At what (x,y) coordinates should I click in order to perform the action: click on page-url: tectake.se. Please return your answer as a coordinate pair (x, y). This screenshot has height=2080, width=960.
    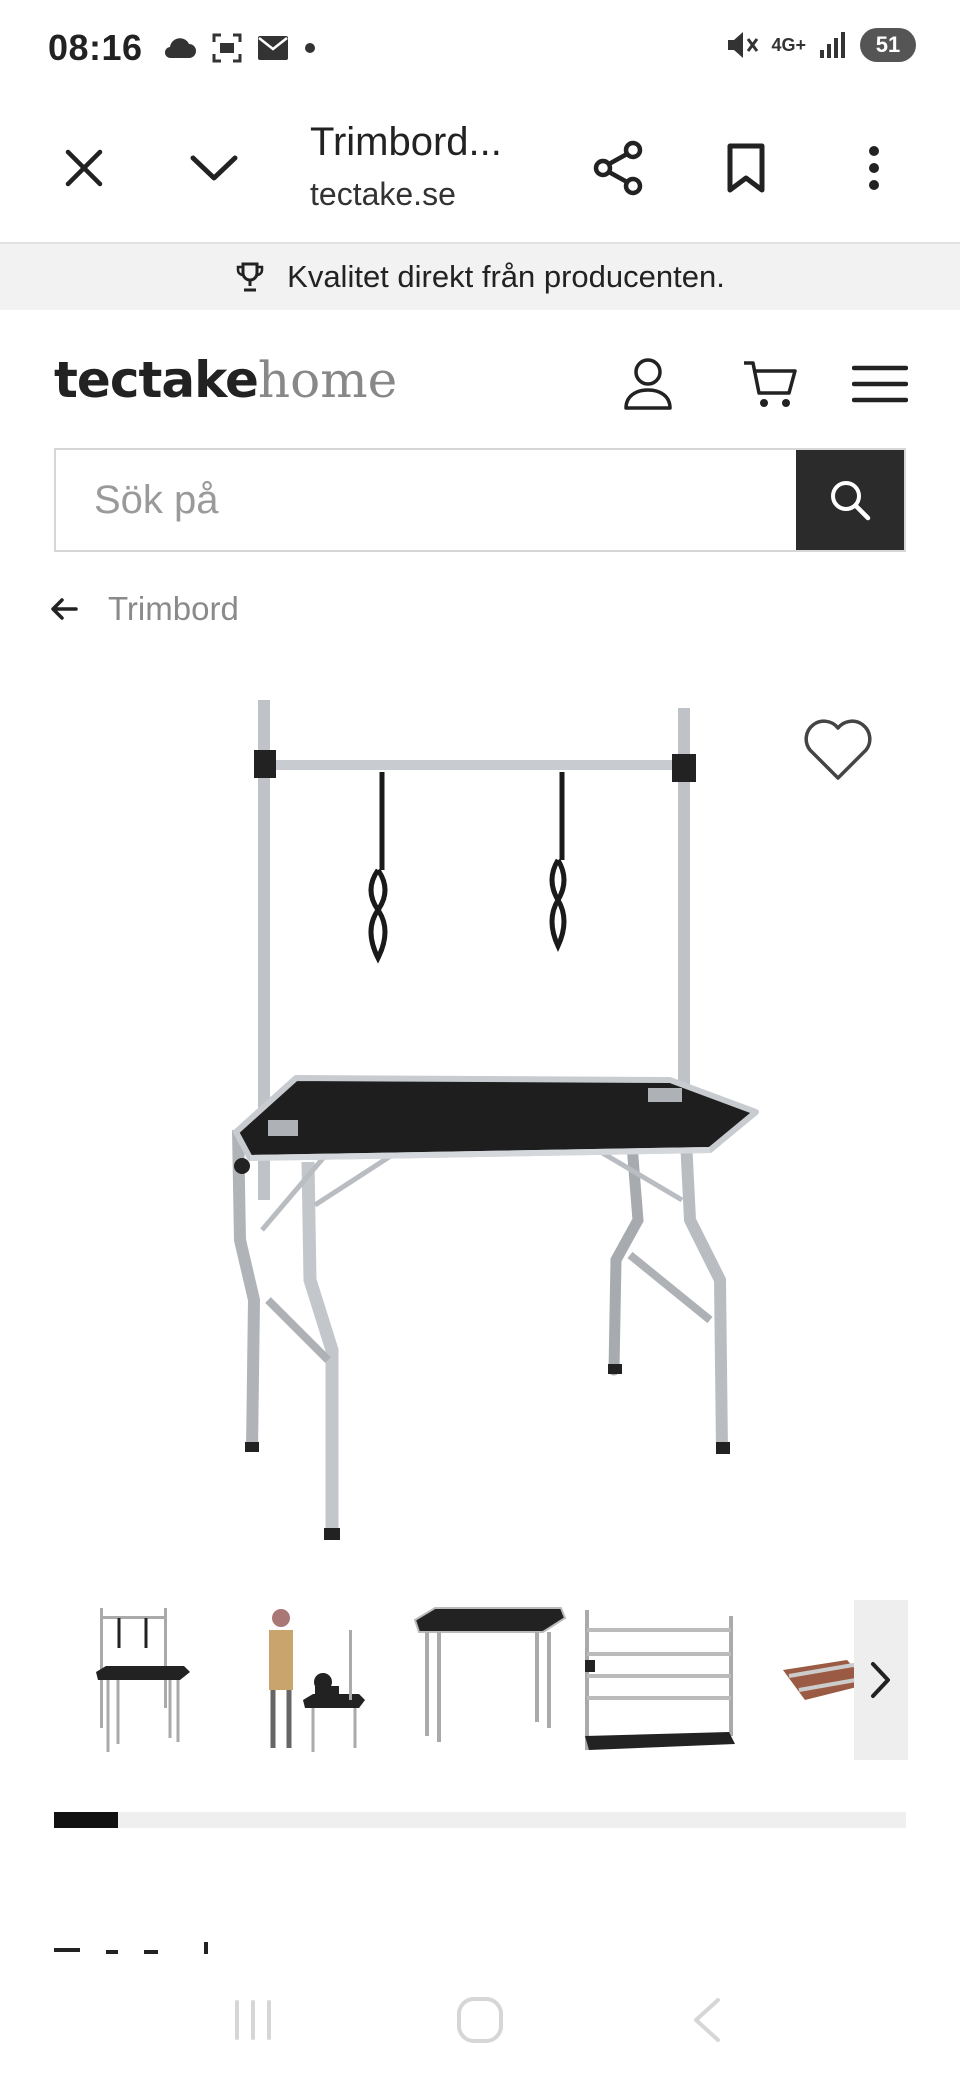
    Looking at the image, I should click on (383, 194).